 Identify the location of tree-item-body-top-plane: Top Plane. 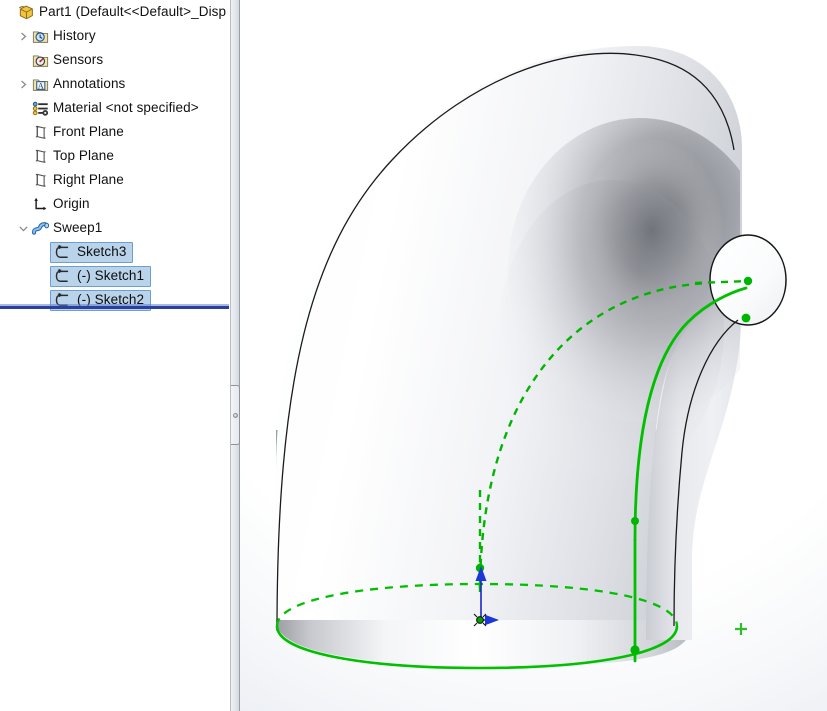
(72, 156).